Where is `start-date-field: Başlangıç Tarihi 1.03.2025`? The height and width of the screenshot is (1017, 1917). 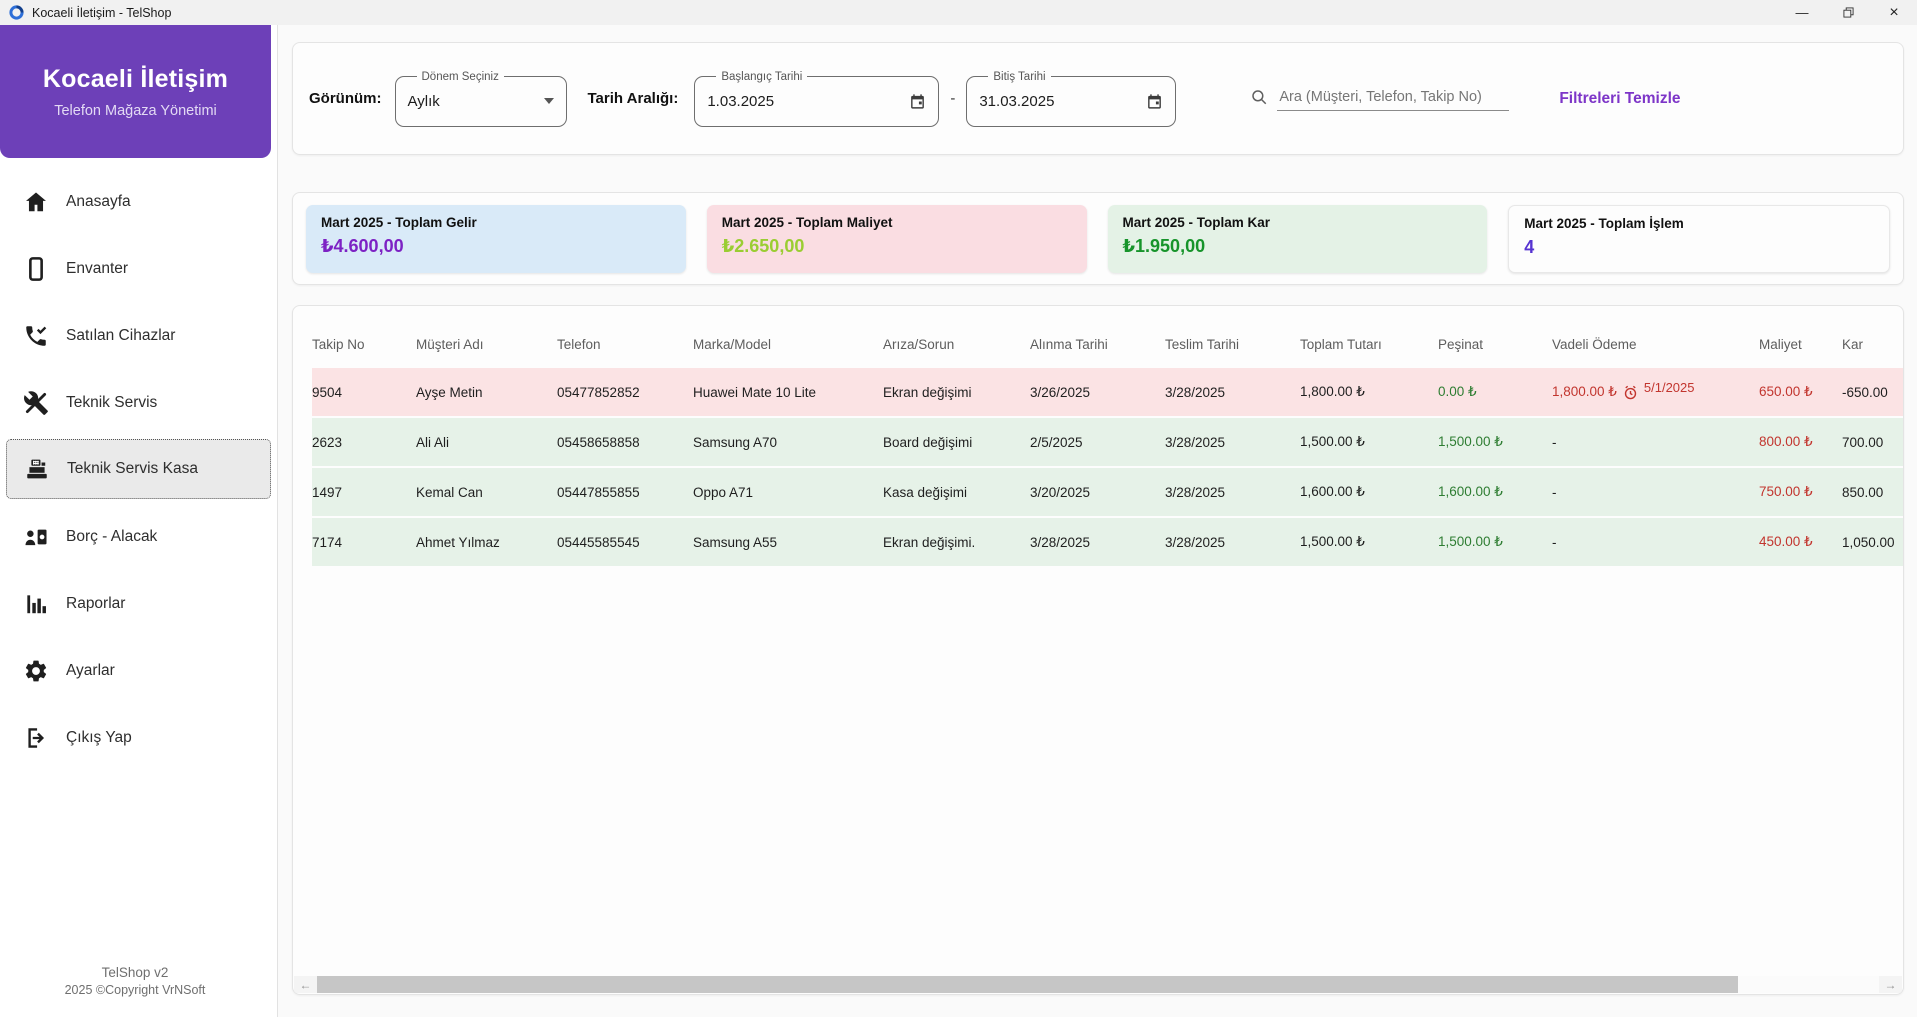 start-date-field: Başlangıç Tarihi 1.03.2025 is located at coordinates (817, 98).